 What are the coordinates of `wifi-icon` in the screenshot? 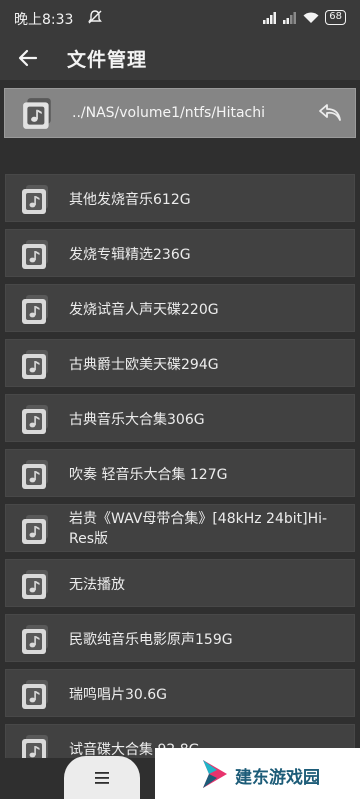 It's located at (311, 17).